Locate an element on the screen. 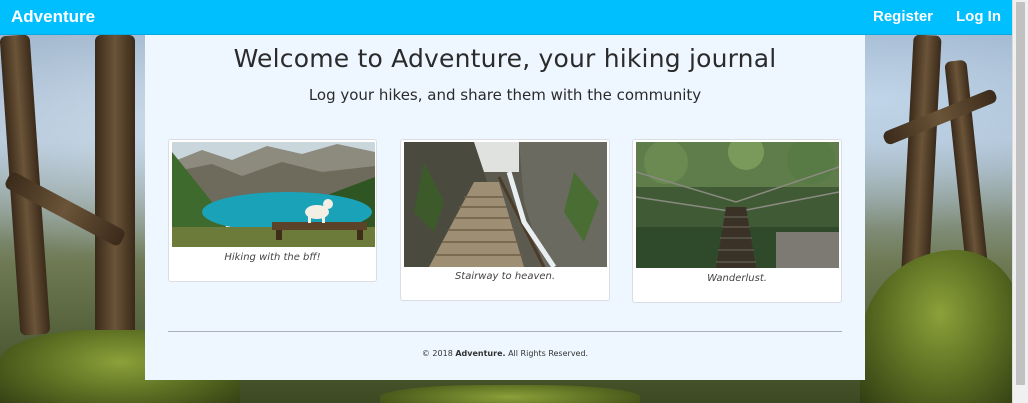  footer-copyright: © 2018 Adventure. All Rights Reserved. is located at coordinates (505, 353).